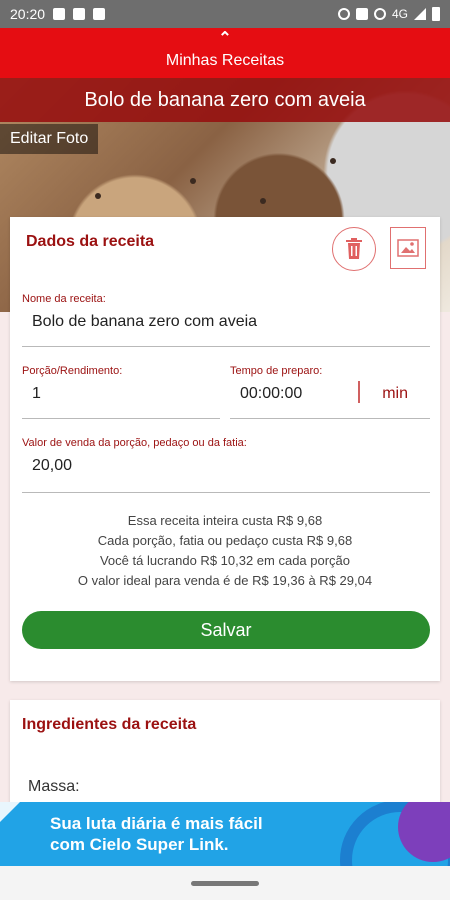  What do you see at coordinates (343, 14) in the screenshot?
I see `alarm-icon` at bounding box center [343, 14].